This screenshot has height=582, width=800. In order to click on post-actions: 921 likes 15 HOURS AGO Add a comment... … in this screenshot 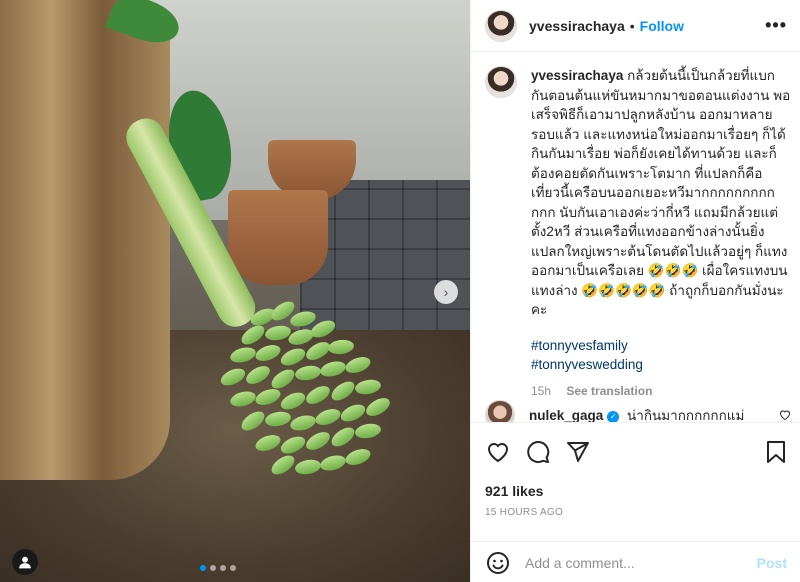, I will do `click(635, 502)`.